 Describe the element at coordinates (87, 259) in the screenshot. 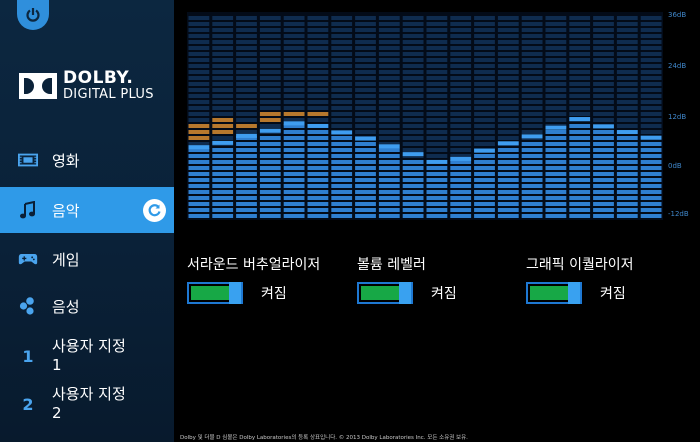

I see `nav-item-game: 게임` at that location.